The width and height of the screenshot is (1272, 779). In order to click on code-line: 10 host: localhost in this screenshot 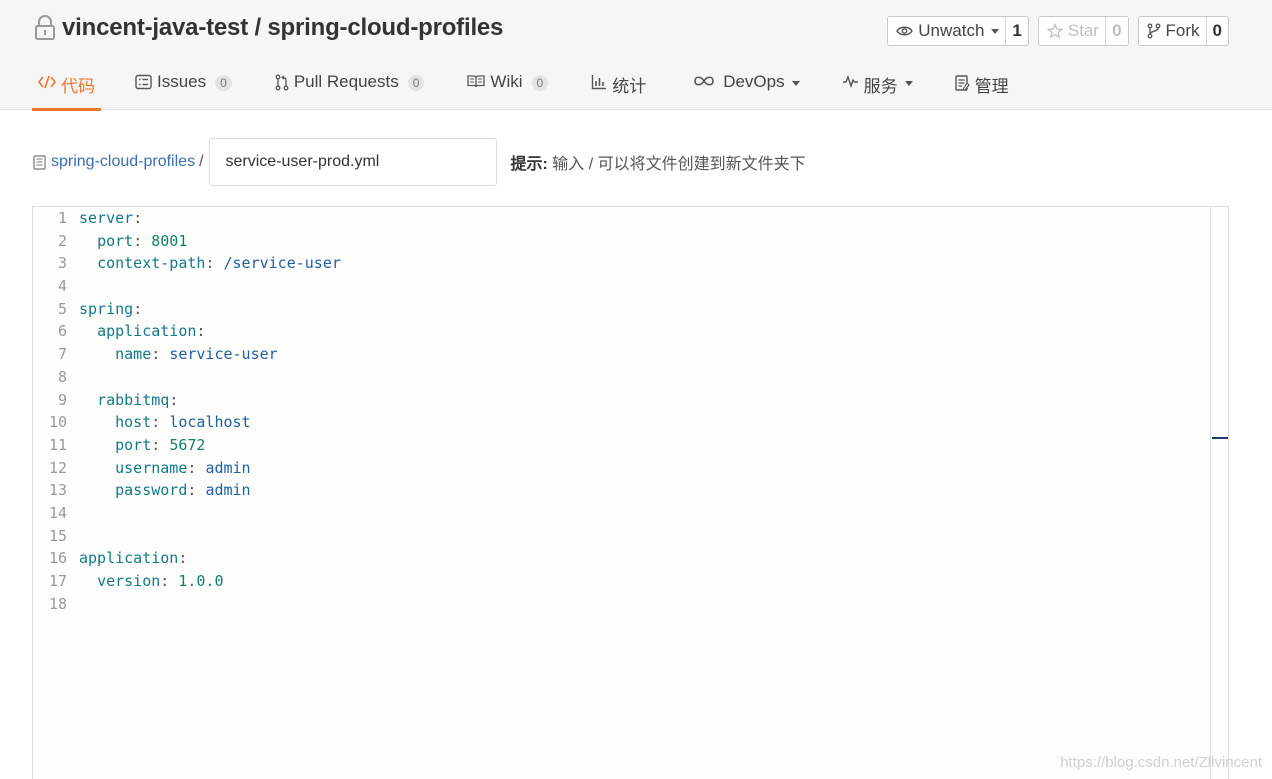, I will do `click(187, 422)`.